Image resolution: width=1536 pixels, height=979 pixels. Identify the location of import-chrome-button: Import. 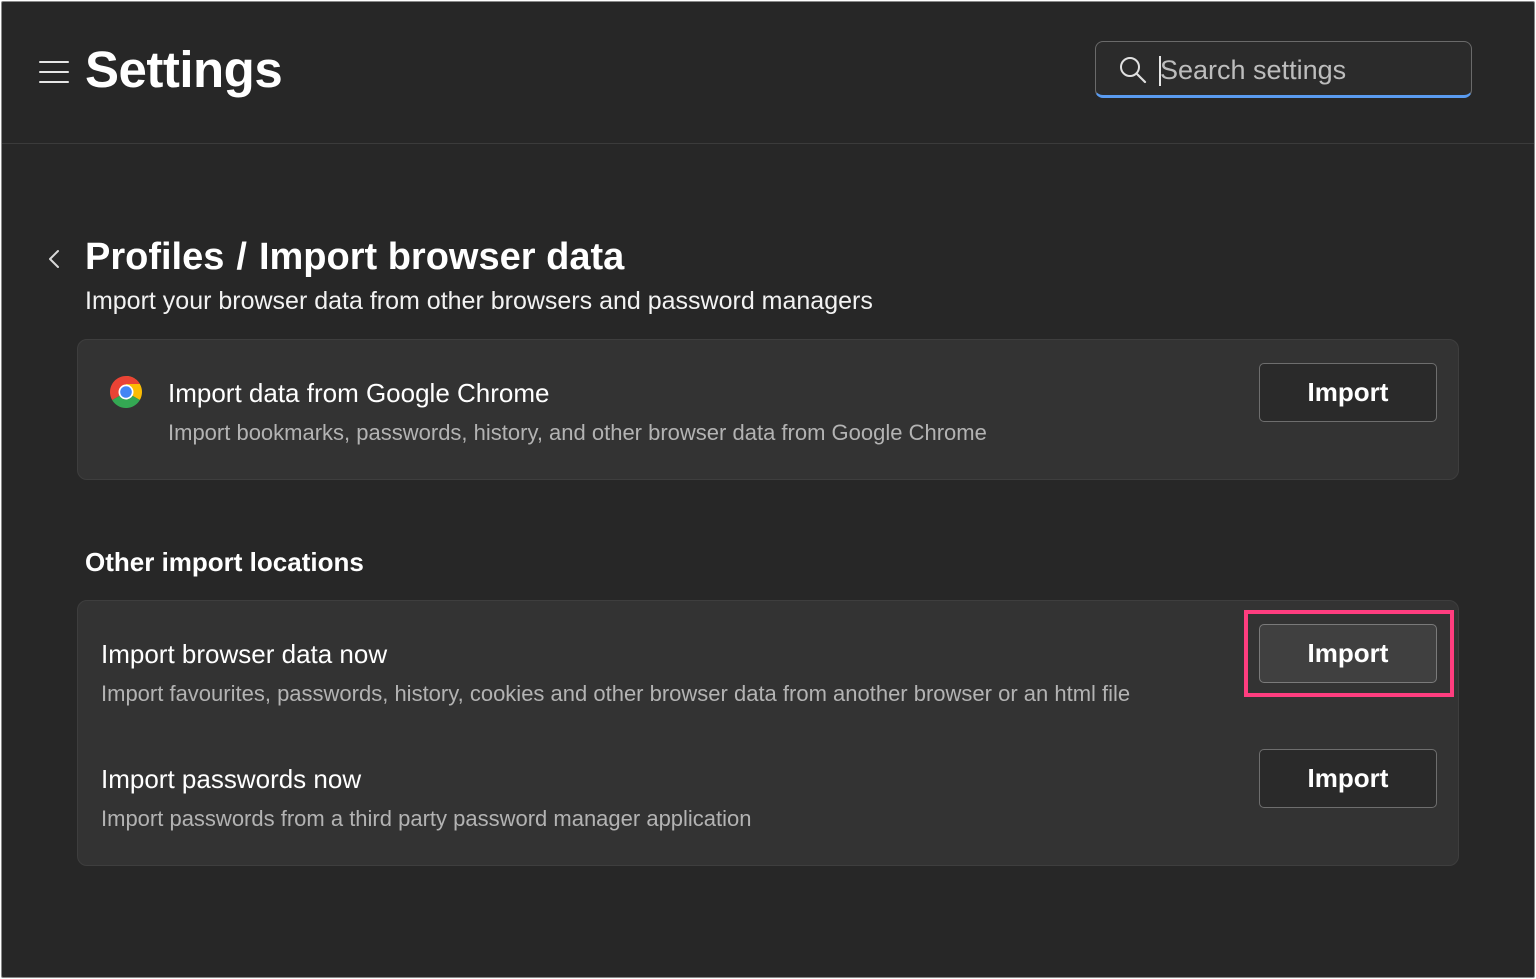
(1348, 392).